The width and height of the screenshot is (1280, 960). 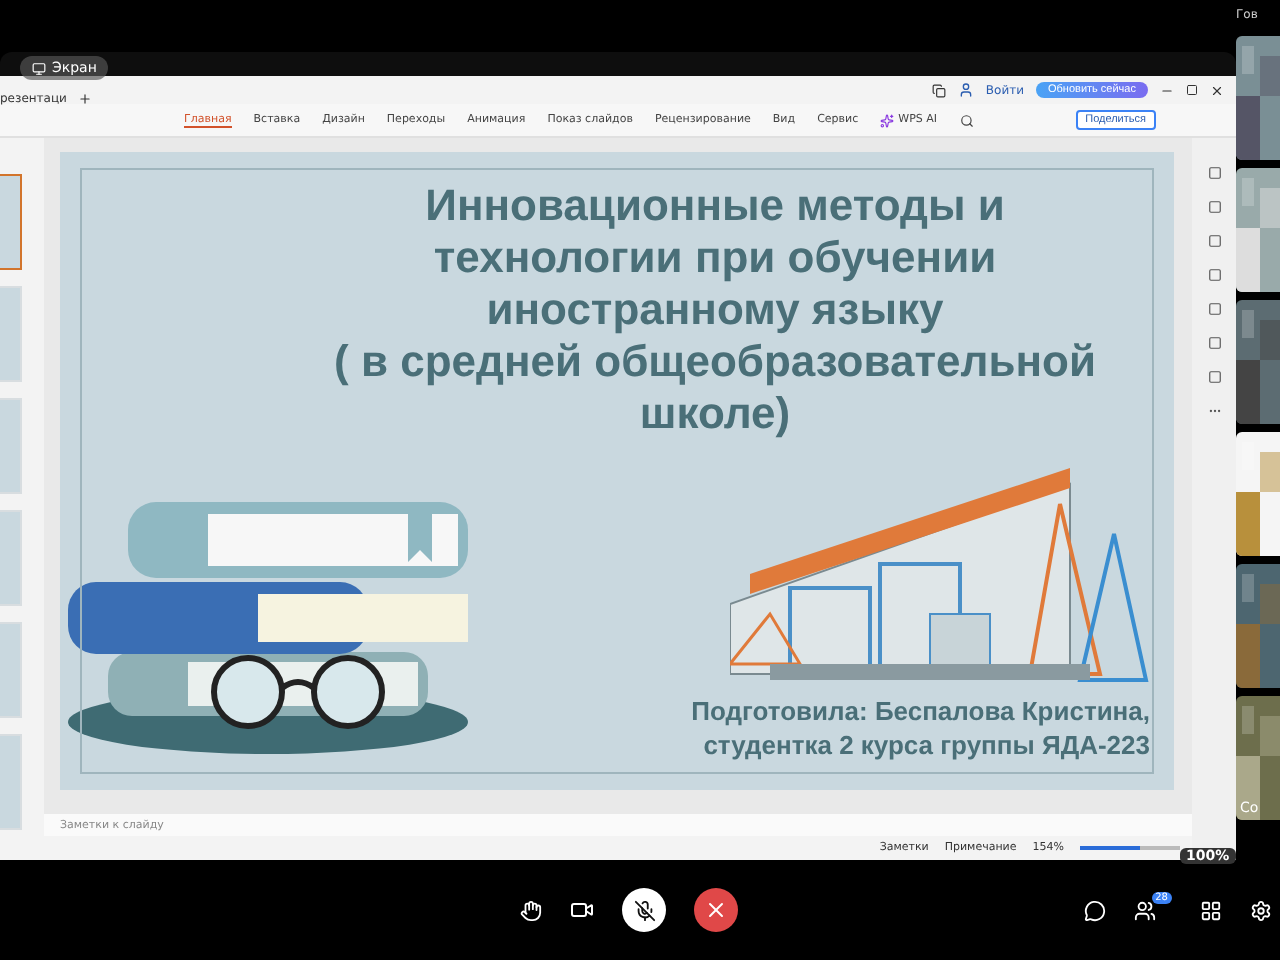 I want to click on camera-button, so click(x=582, y=910).